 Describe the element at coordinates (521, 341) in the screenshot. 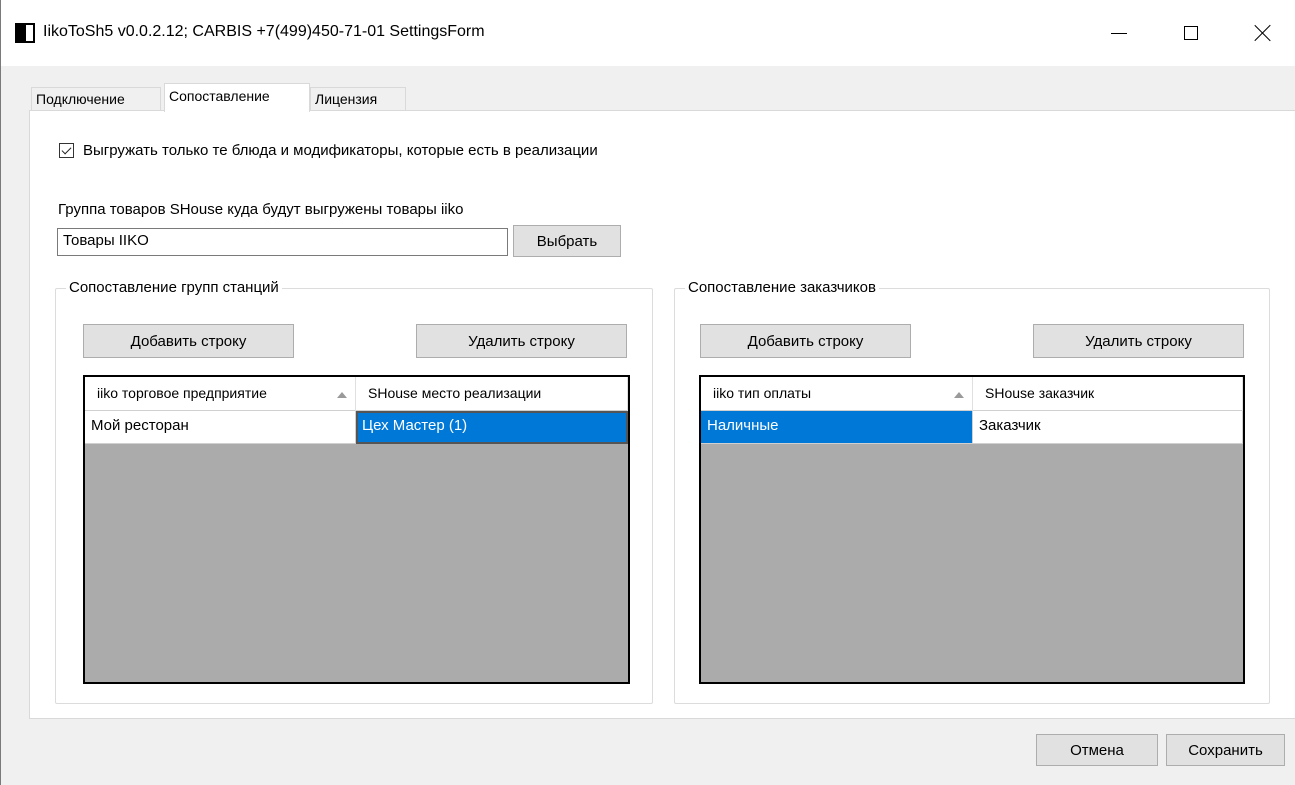

I see `station-delete-row-button: Удалить строку` at that location.